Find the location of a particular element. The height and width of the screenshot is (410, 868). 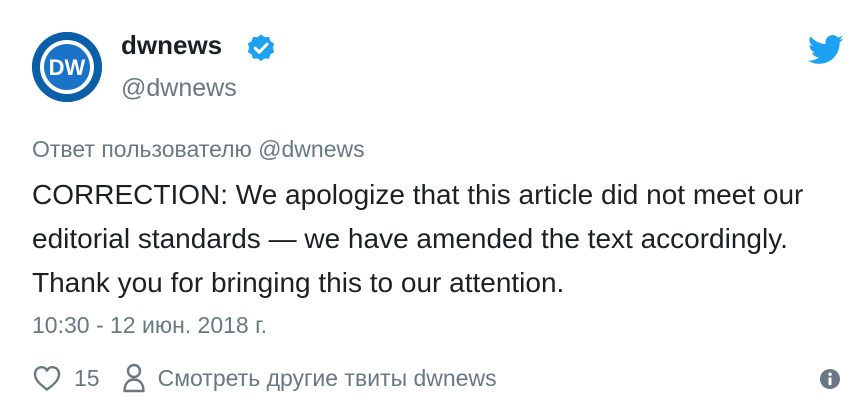

reply-to-context: Ответ пользователю @dwnews is located at coordinates (198, 149).